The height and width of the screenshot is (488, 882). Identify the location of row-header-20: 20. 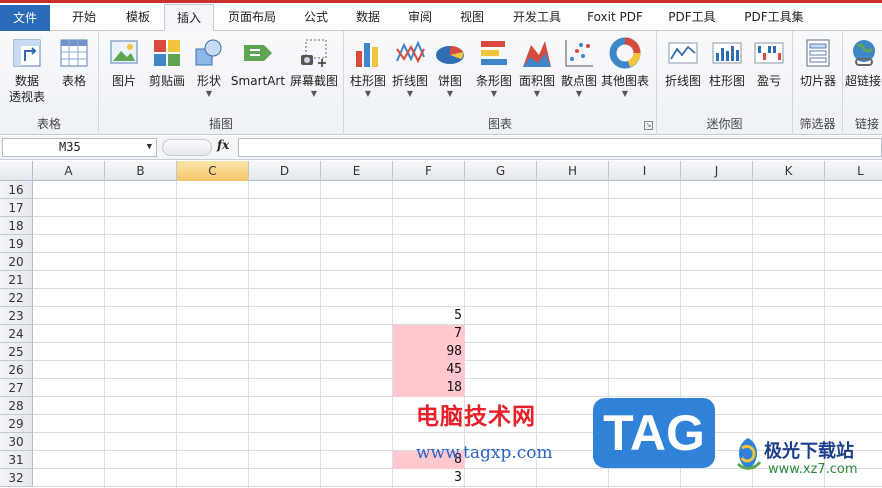
(16, 262).